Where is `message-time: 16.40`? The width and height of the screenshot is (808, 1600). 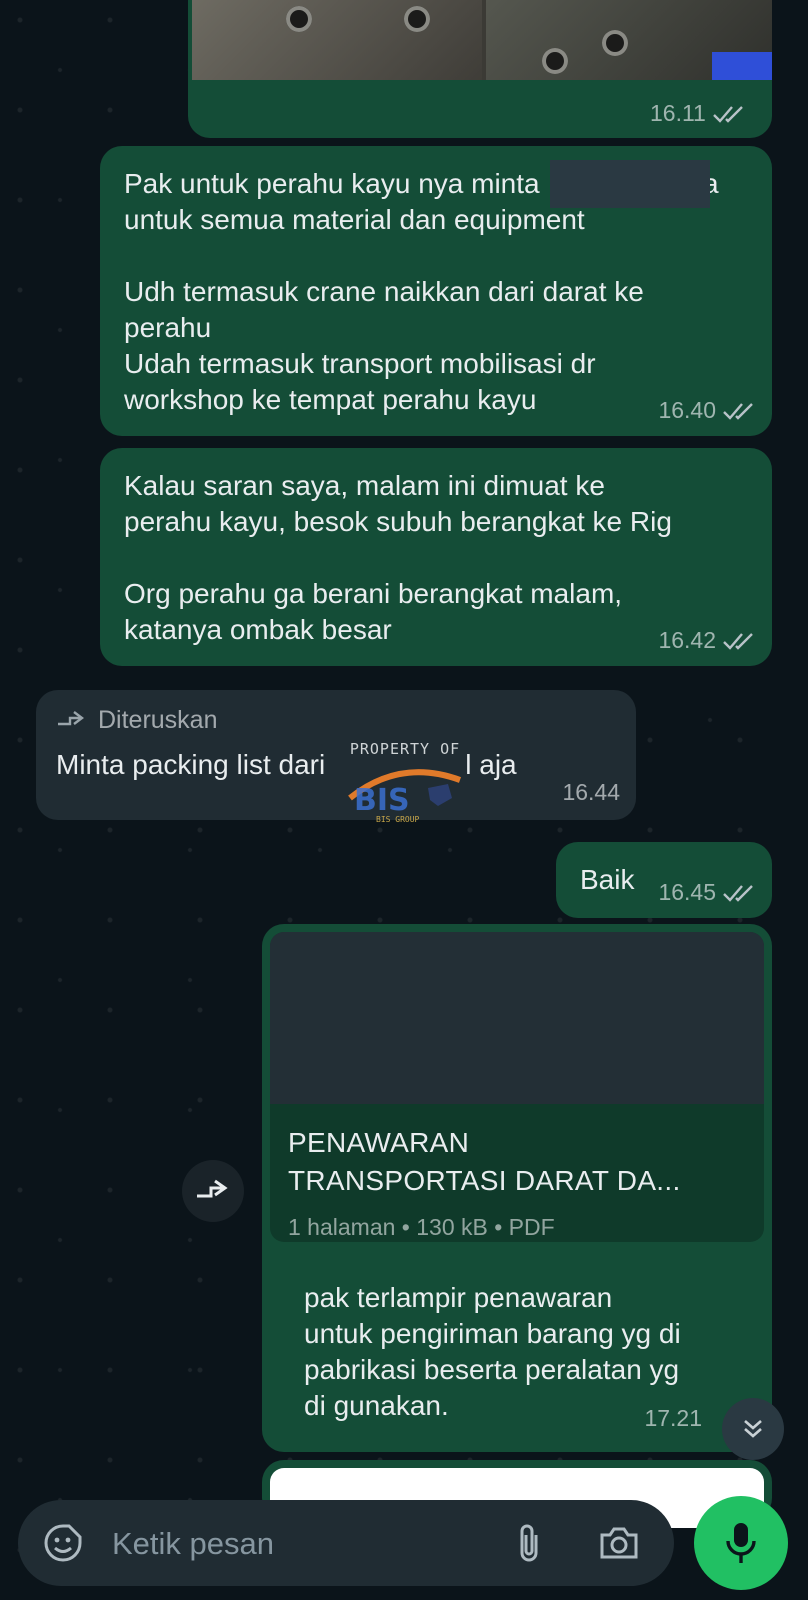
message-time: 16.40 is located at coordinates (687, 410).